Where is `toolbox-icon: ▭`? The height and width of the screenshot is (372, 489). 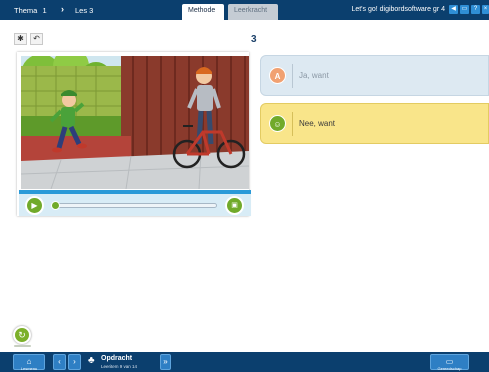 toolbox-icon: ▭ is located at coordinates (449, 361).